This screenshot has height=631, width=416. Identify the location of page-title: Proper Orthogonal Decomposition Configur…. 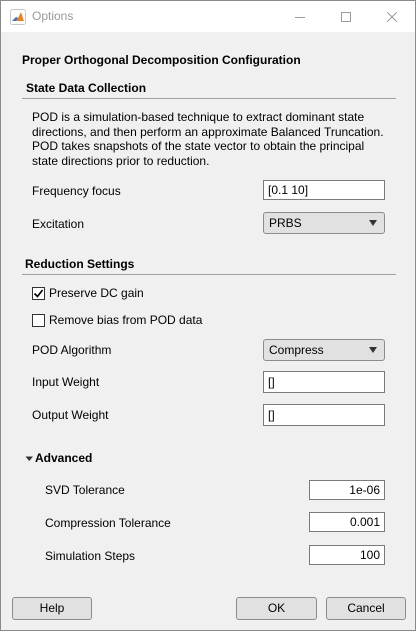
(161, 60).